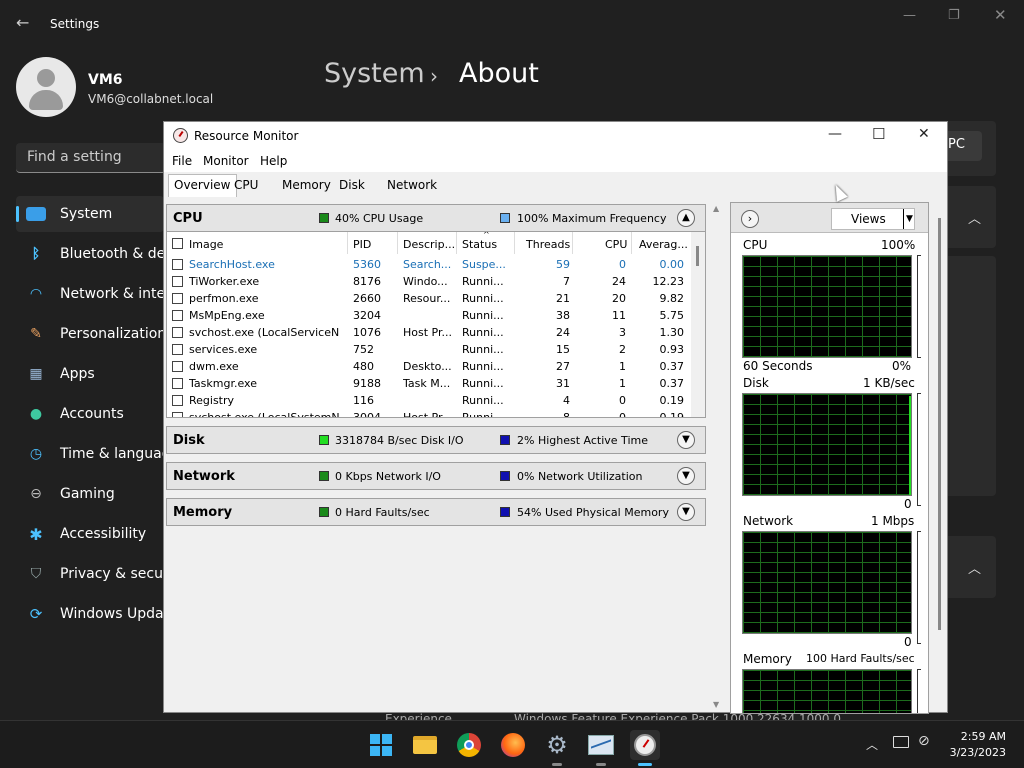 This screenshot has height=768, width=1024. What do you see at coordinates (873, 219) in the screenshot?
I see `views-dropdown: Views ▼` at bounding box center [873, 219].